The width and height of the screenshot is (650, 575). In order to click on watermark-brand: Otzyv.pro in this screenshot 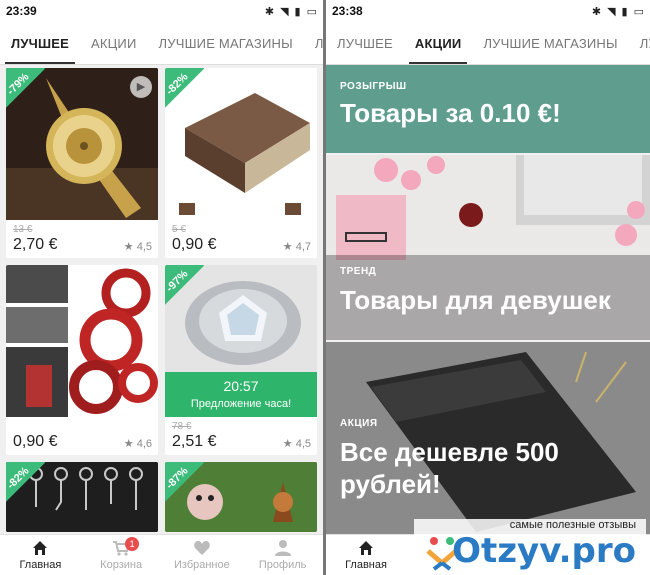, I will do `click(544, 551)`.